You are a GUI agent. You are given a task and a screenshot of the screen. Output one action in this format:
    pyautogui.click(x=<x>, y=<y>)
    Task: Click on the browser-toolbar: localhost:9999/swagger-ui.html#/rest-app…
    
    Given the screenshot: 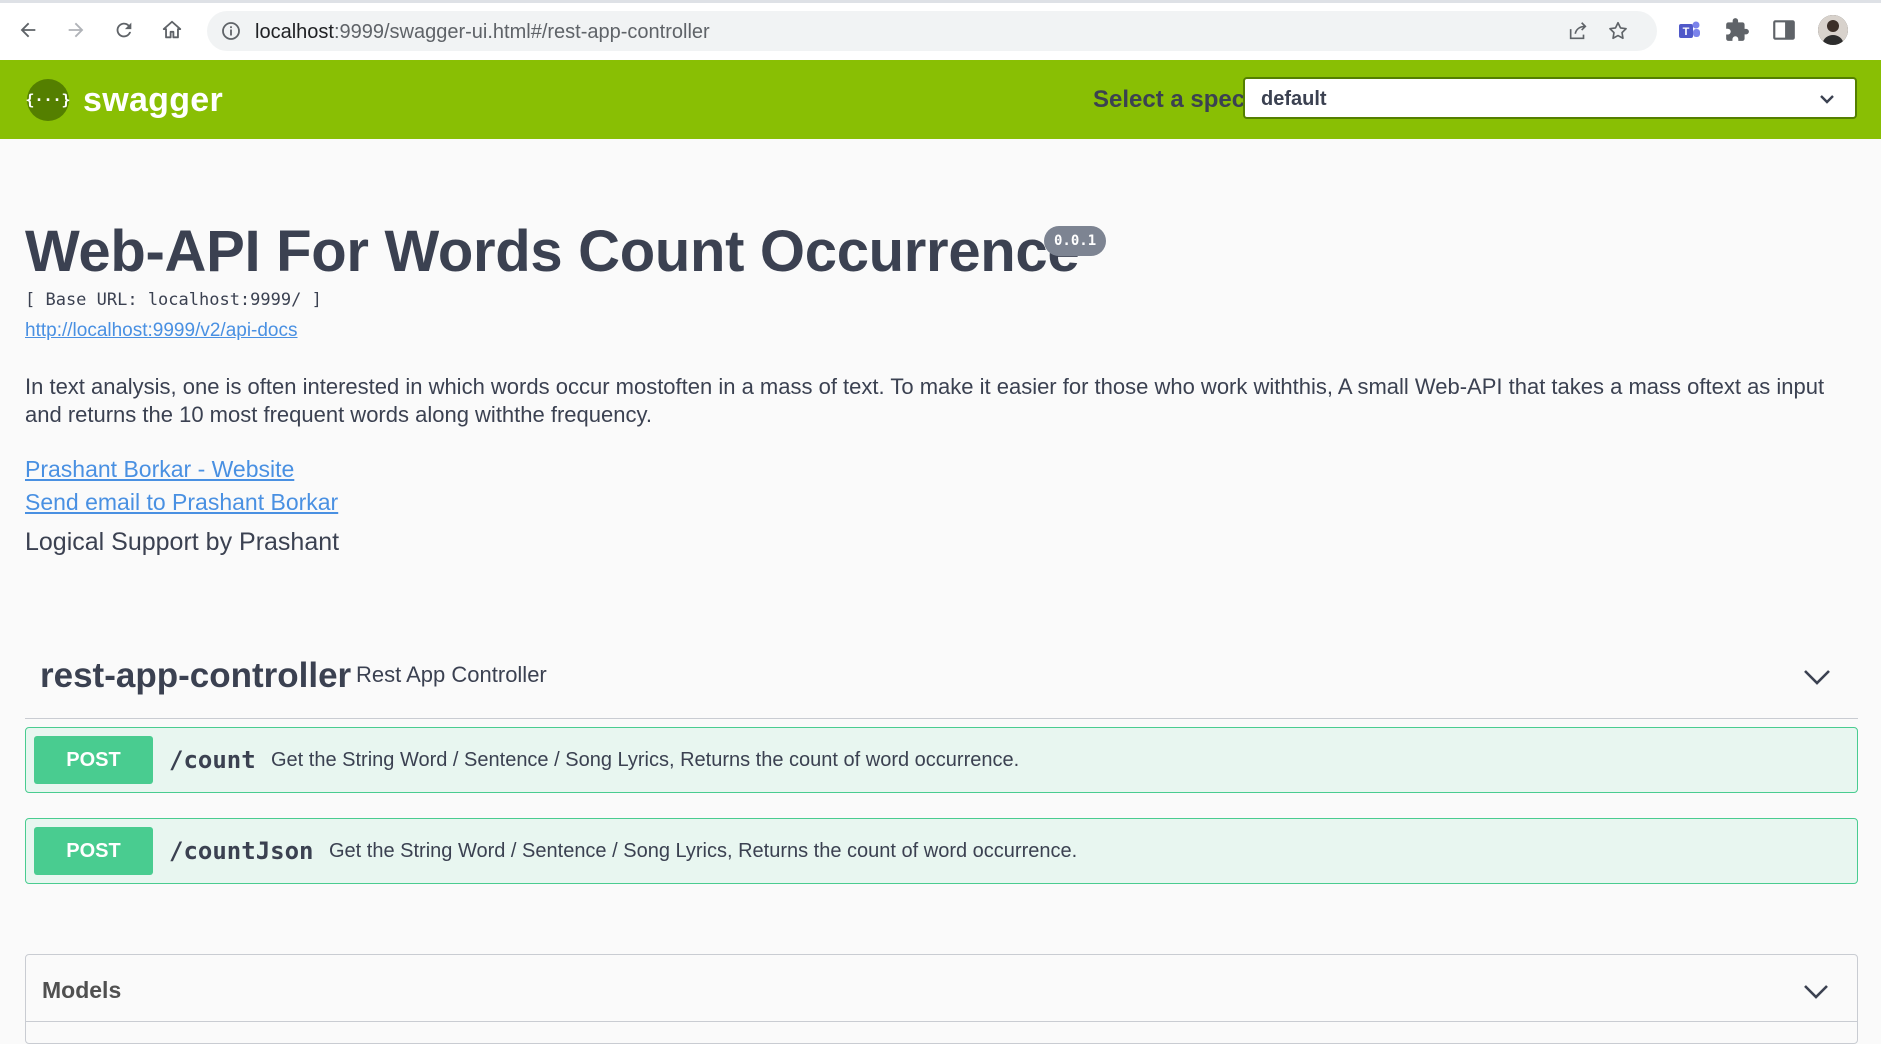 What is the action you would take?
    pyautogui.click(x=940, y=30)
    